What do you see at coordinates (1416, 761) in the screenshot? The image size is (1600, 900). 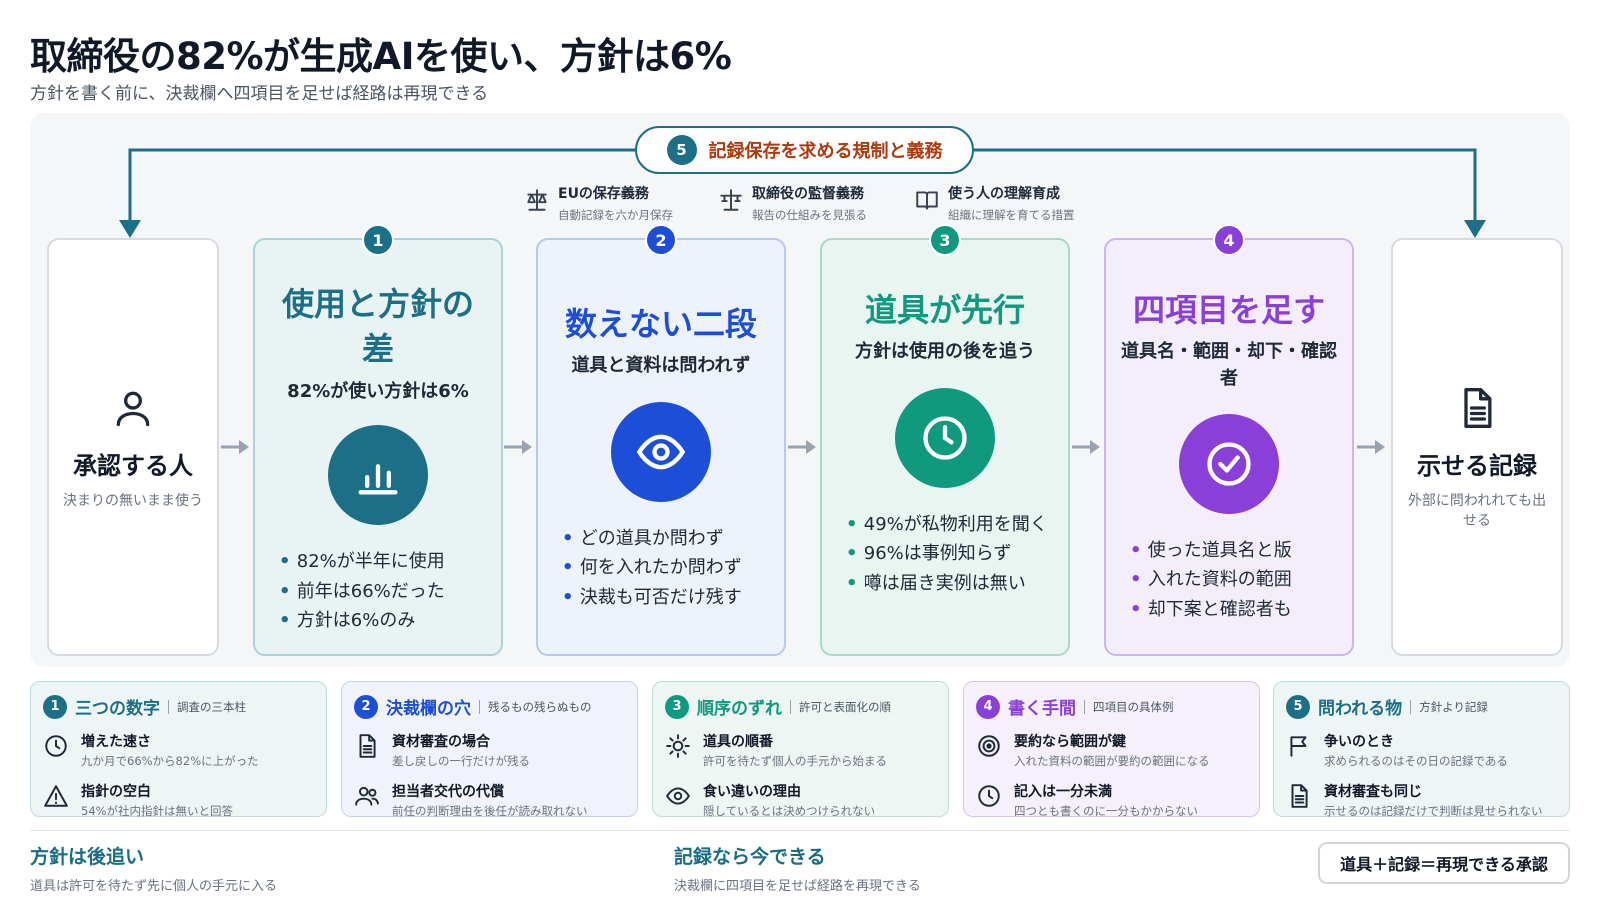 I see `detail-row-sub: 求められるのはその日の記録である` at bounding box center [1416, 761].